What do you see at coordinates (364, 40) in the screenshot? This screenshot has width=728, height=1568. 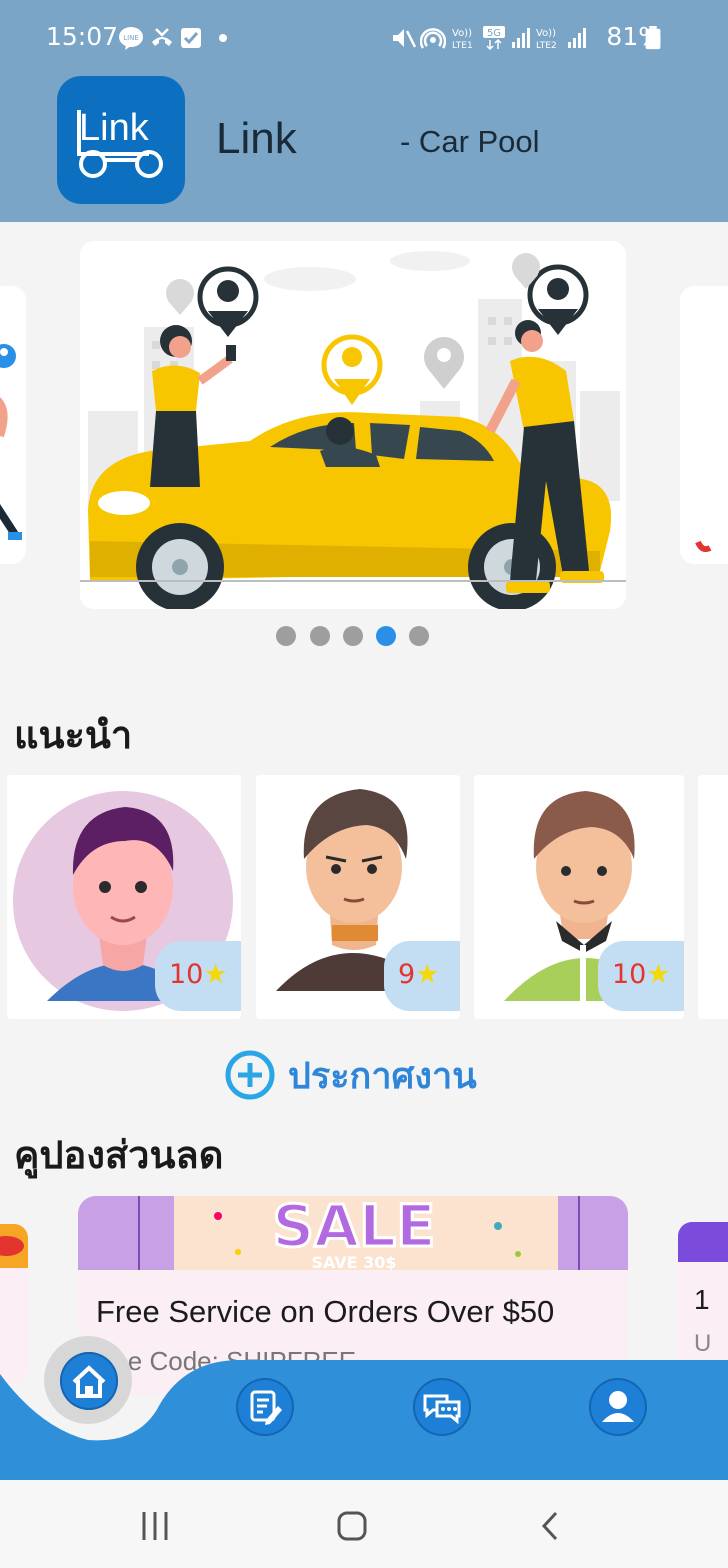 I see `status-bar: 15:07 LINE Vo)) LTE1 5G Vo)) LTE2 81%` at bounding box center [364, 40].